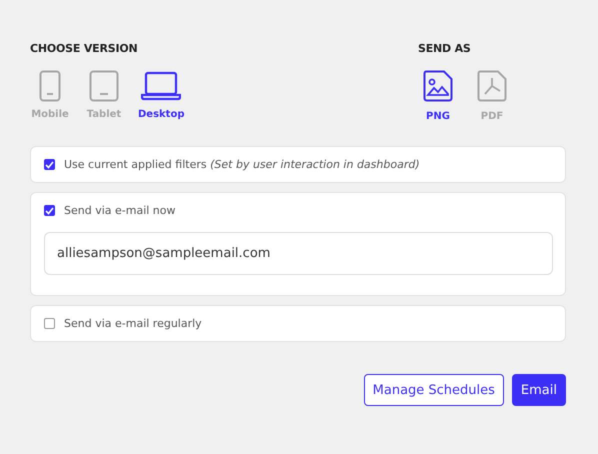 The image size is (598, 454). I want to click on schedules-button: Manage Schedules, so click(434, 390).